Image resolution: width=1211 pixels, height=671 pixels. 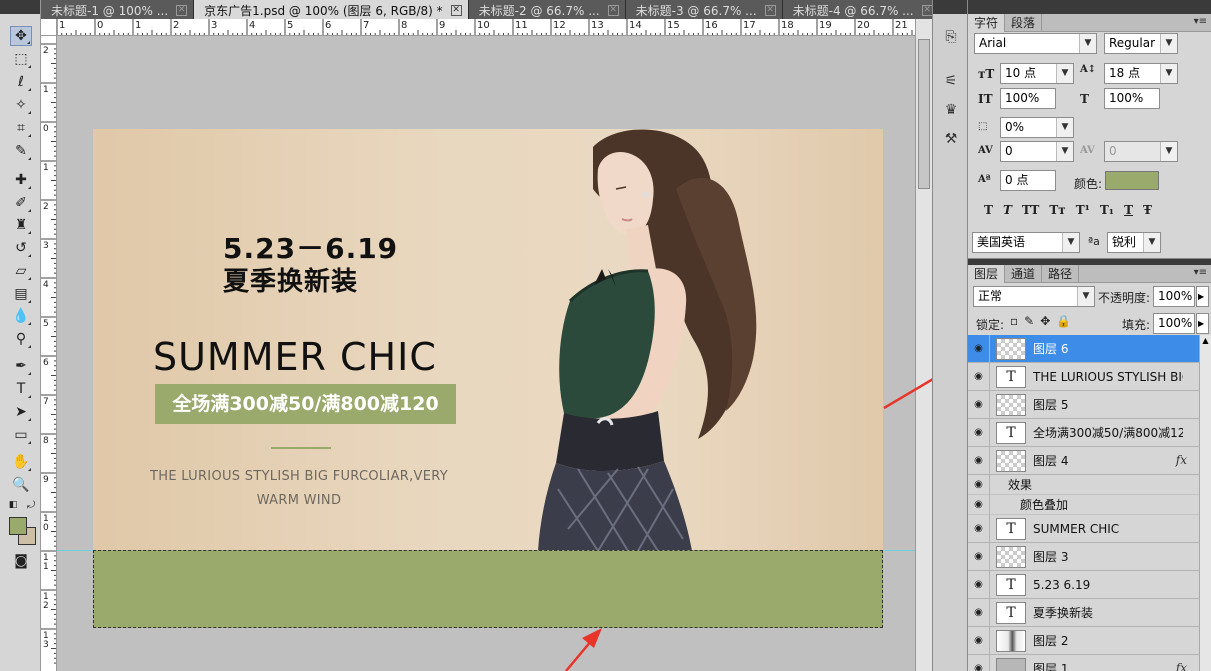 I want to click on layer-row: ◉ T SUMMER CHIC, so click(x=1083, y=528).